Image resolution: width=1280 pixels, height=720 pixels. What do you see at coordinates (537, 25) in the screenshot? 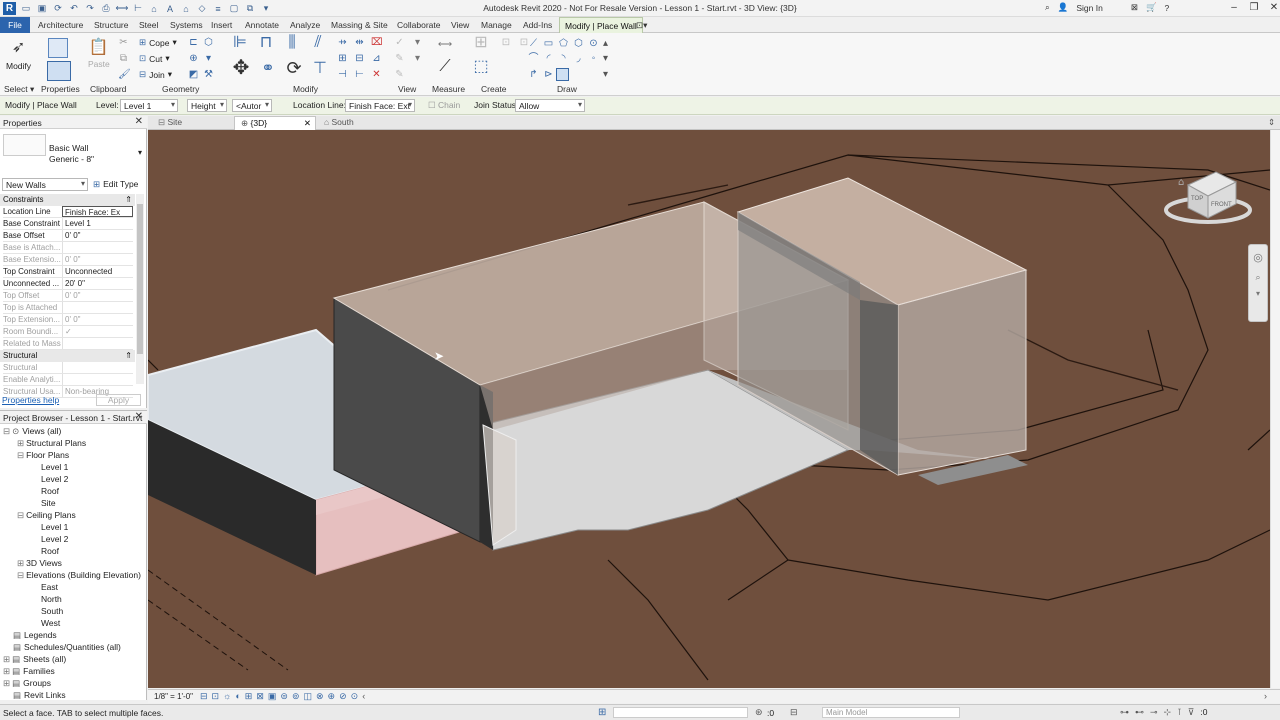
I see `tab-add-ins: Add-Ins` at bounding box center [537, 25].